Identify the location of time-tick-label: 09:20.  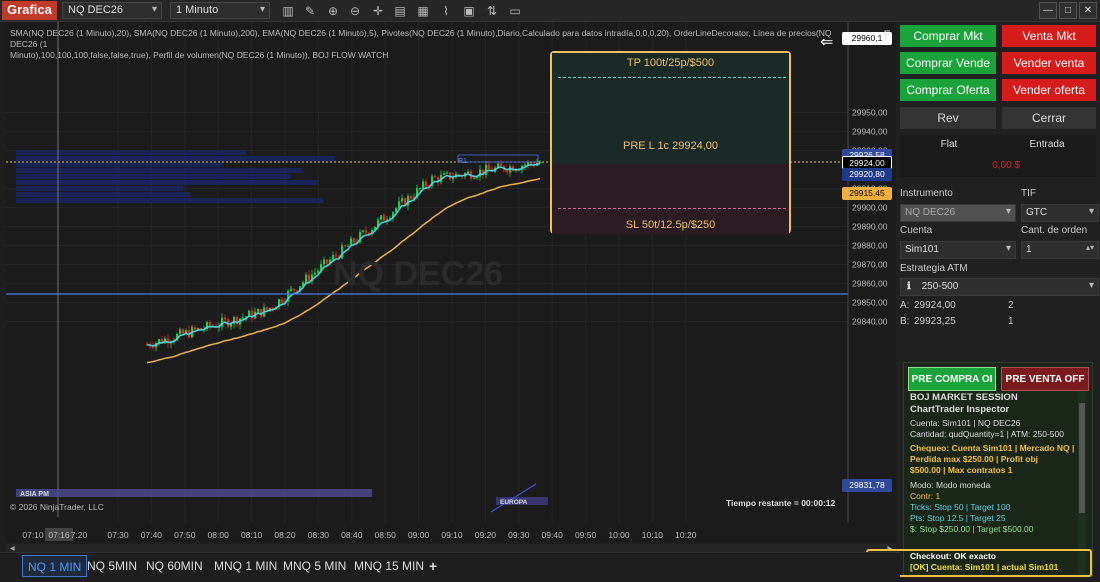
(486, 535).